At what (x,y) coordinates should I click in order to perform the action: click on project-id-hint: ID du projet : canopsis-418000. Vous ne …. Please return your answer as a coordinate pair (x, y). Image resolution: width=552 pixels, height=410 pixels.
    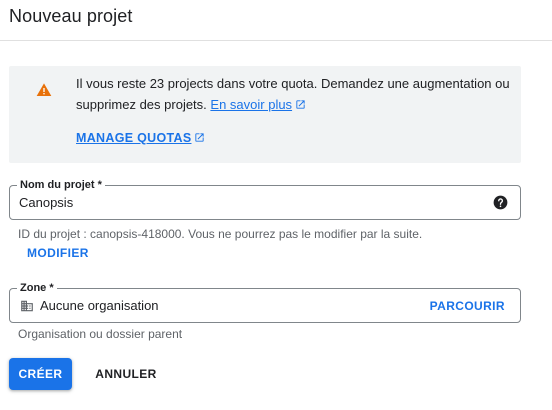
    Looking at the image, I should click on (220, 234).